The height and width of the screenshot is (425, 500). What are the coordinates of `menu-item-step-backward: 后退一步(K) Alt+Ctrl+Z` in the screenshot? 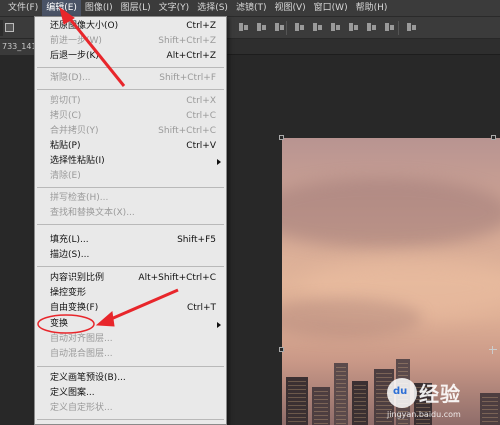 It's located at (130, 56).